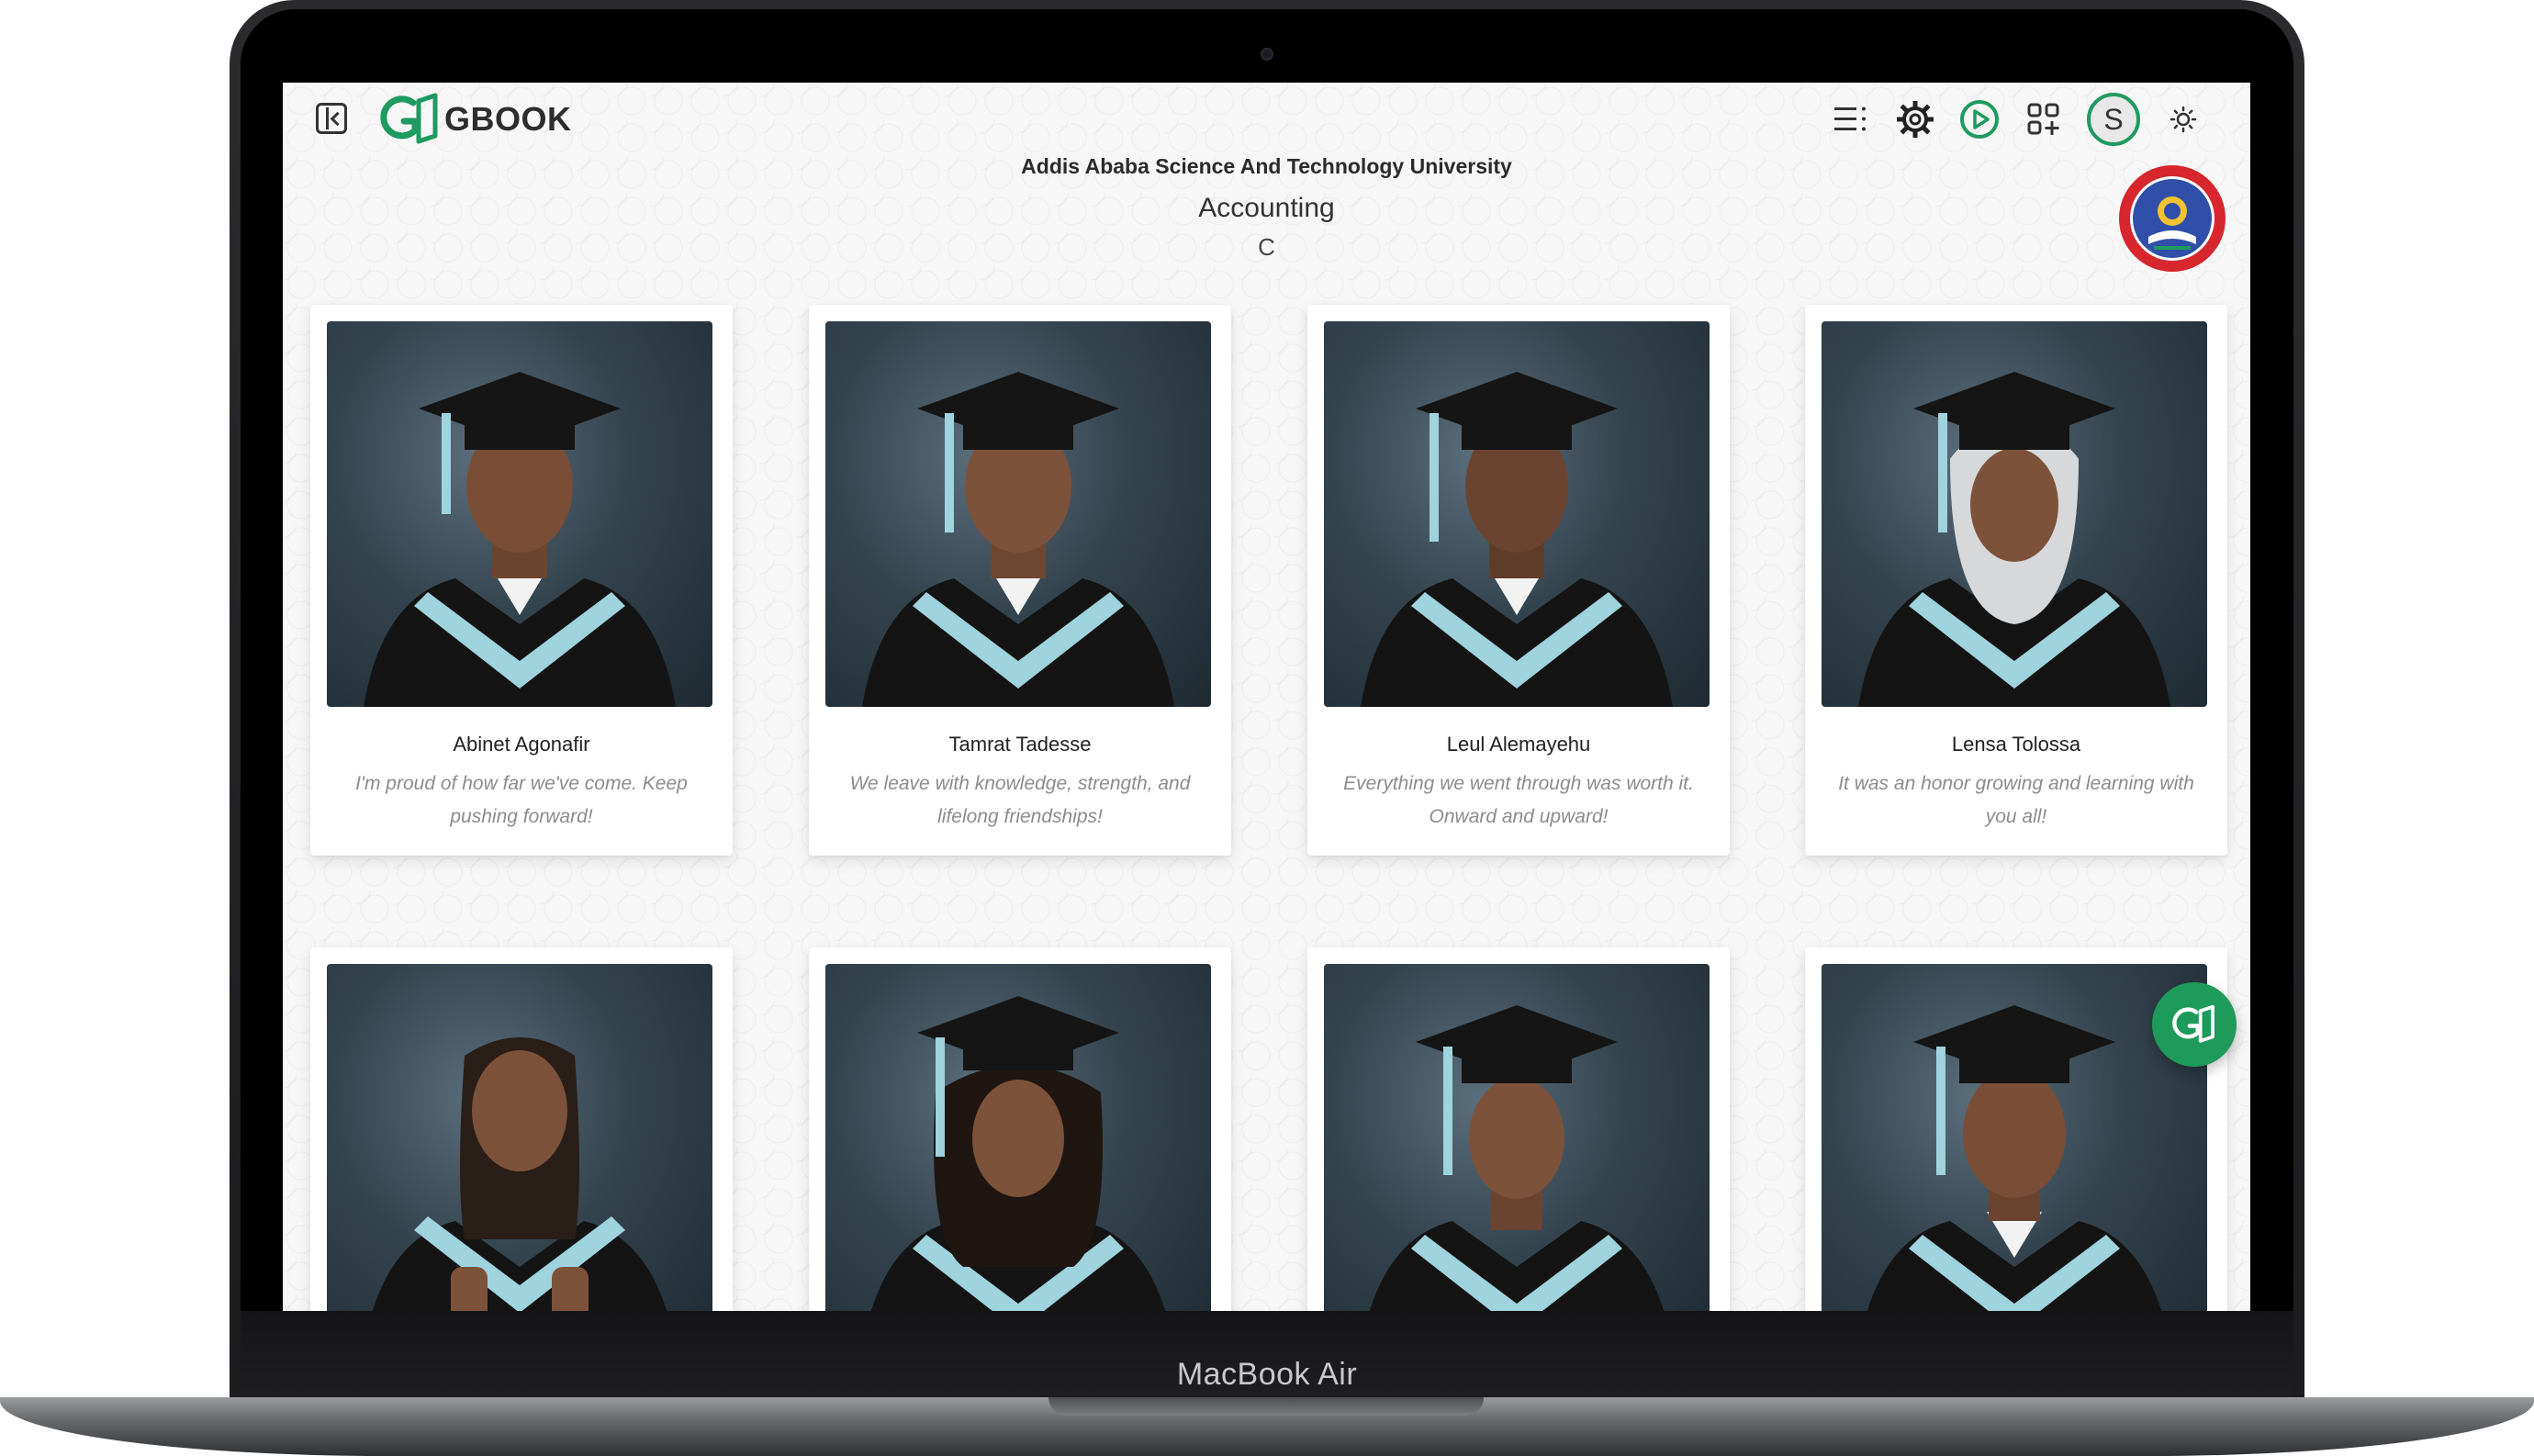 This screenshot has height=1456, width=2534. Describe the element at coordinates (2017, 119) in the screenshot. I see `toolbar: S` at that location.